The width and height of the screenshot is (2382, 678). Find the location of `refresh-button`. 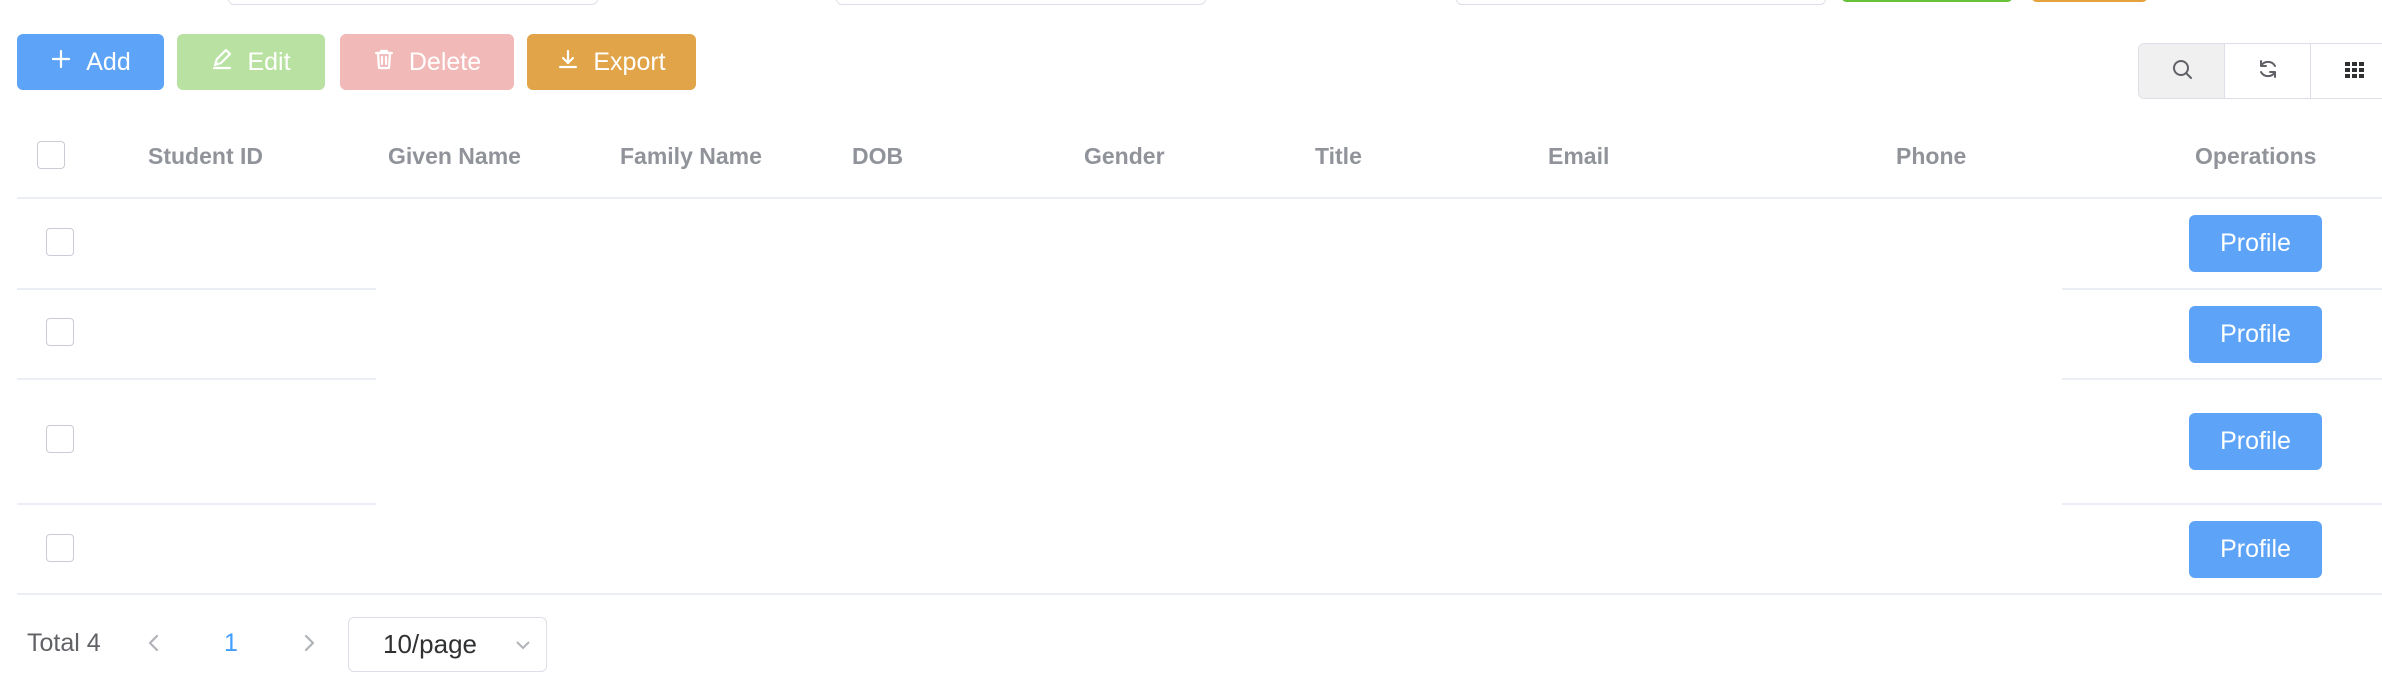

refresh-button is located at coordinates (2268, 71).